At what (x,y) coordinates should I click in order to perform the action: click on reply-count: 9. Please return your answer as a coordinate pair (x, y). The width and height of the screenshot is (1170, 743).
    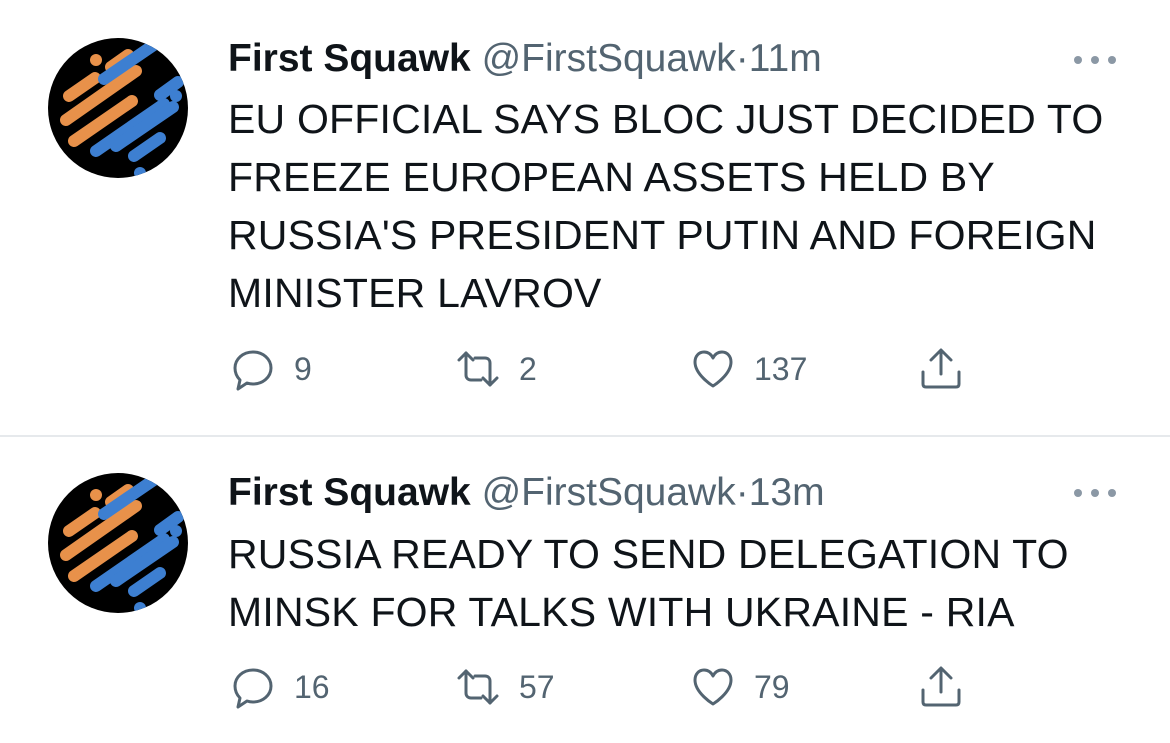
    Looking at the image, I should click on (303, 368).